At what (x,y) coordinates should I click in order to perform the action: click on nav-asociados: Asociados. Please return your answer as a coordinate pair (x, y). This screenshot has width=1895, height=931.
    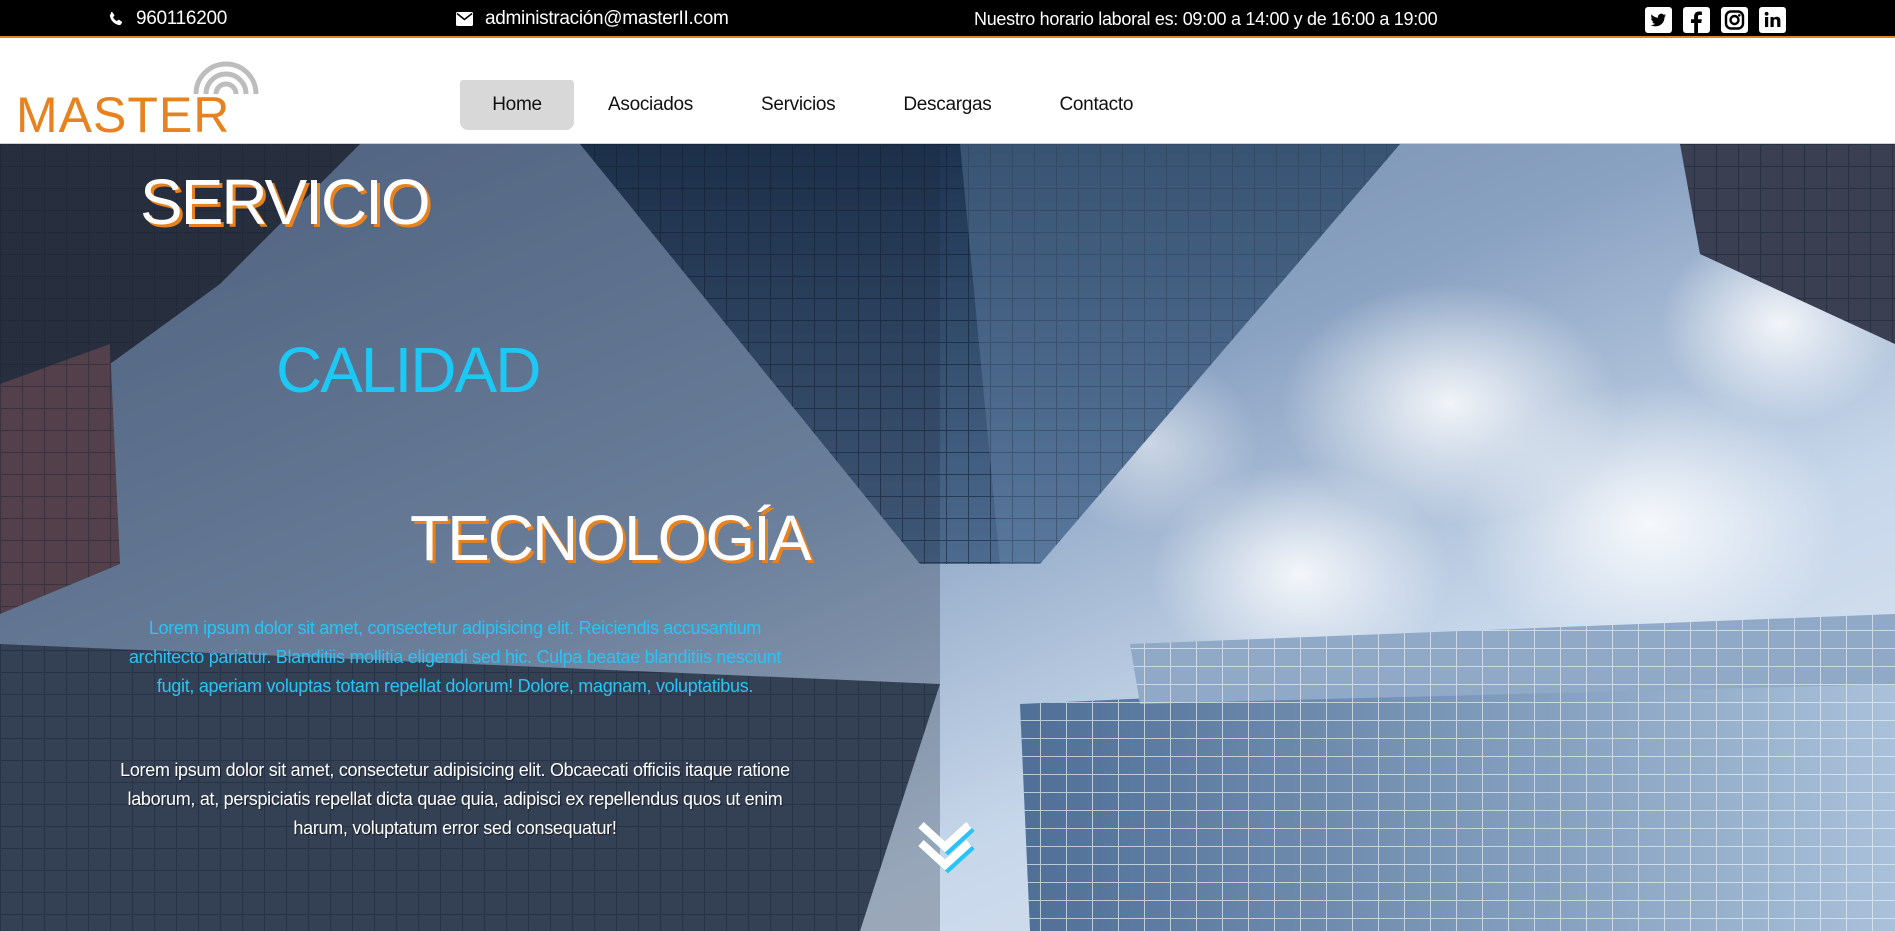
    Looking at the image, I should click on (650, 105).